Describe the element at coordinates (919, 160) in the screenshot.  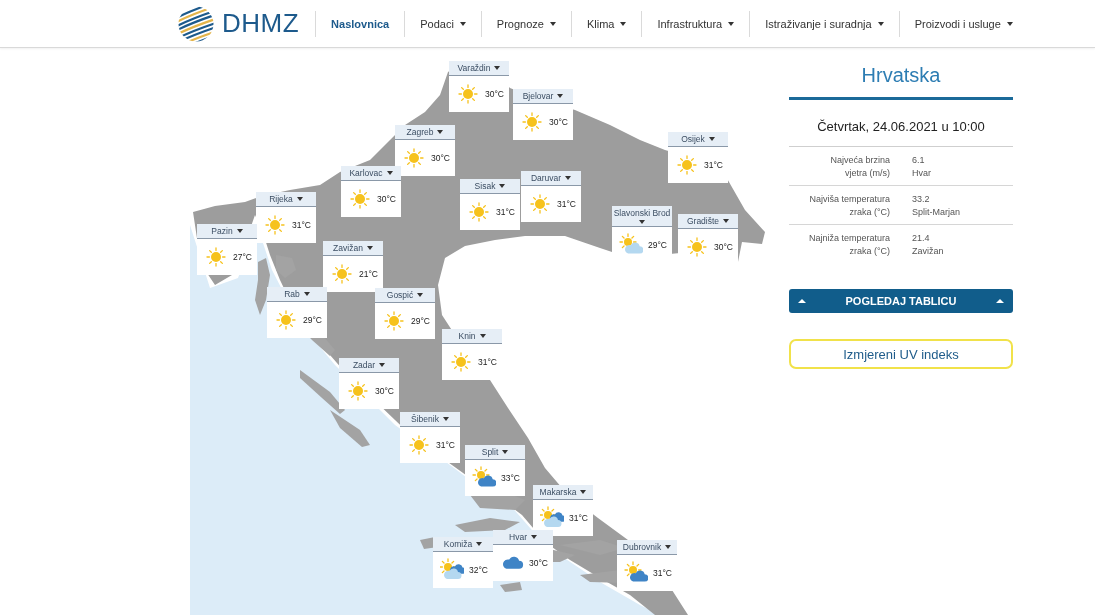
I see `stat-value: 6.1` at that location.